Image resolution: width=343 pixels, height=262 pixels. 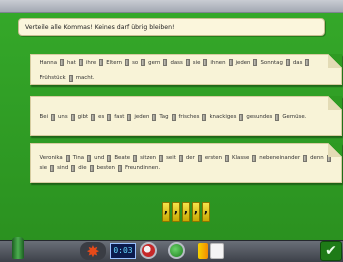 What do you see at coordinates (259, 117) in the screenshot?
I see `word: gesundes` at bounding box center [259, 117].